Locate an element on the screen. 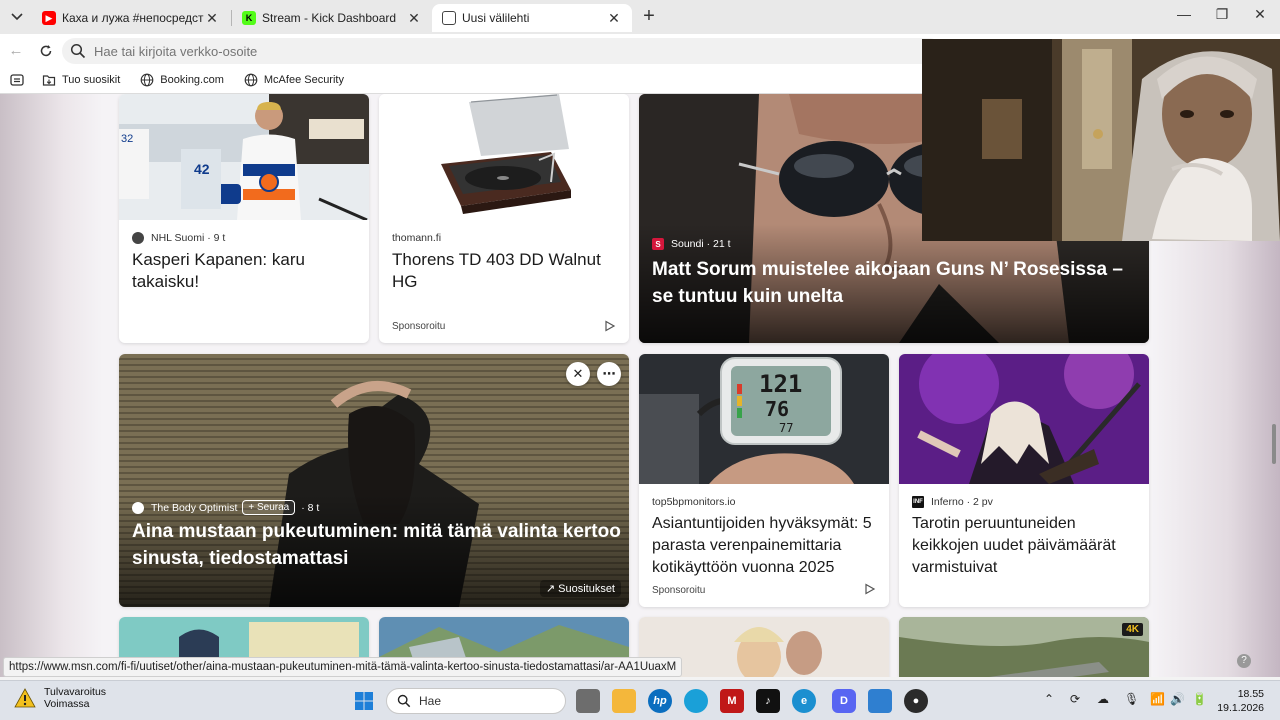 The height and width of the screenshot is (720, 1280). address-input is located at coordinates (444, 51).